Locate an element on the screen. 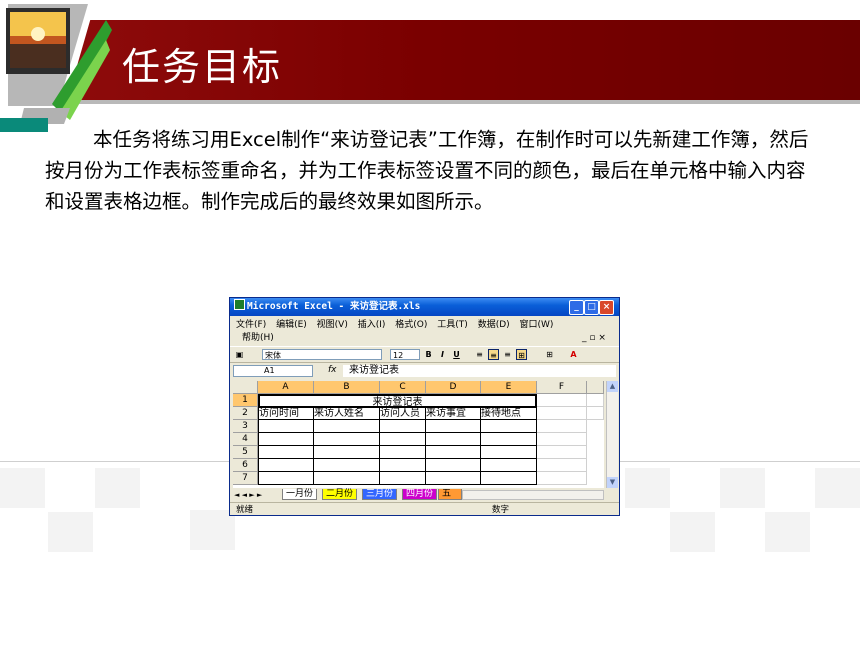 The width and height of the screenshot is (860, 645). formatting-toolbar: ▣ 宋体 12 B I U ≡ ≡ ≡ ⊞ ⊞ A is located at coordinates (424, 354).